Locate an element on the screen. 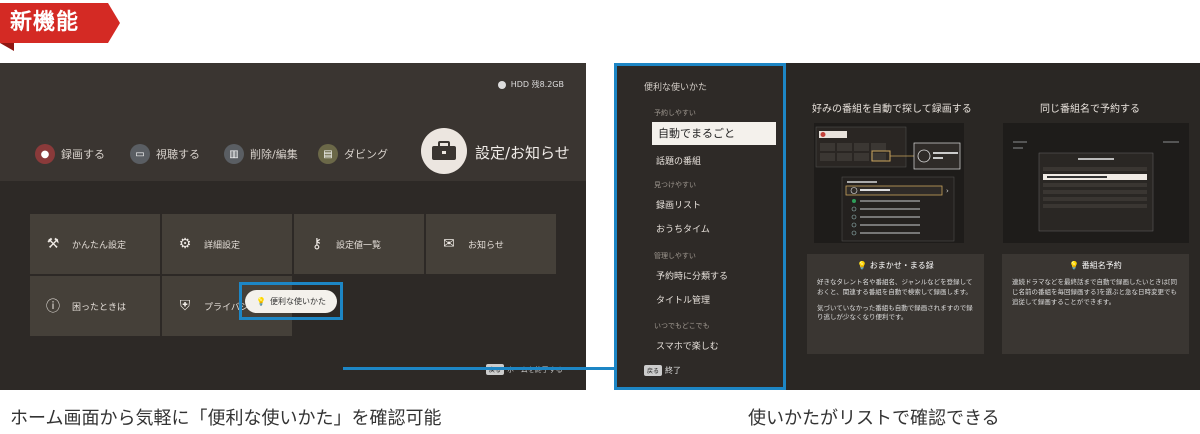 This screenshot has width=1200, height=434. hdd-status: HDD 残8.2GB is located at coordinates (530, 84).